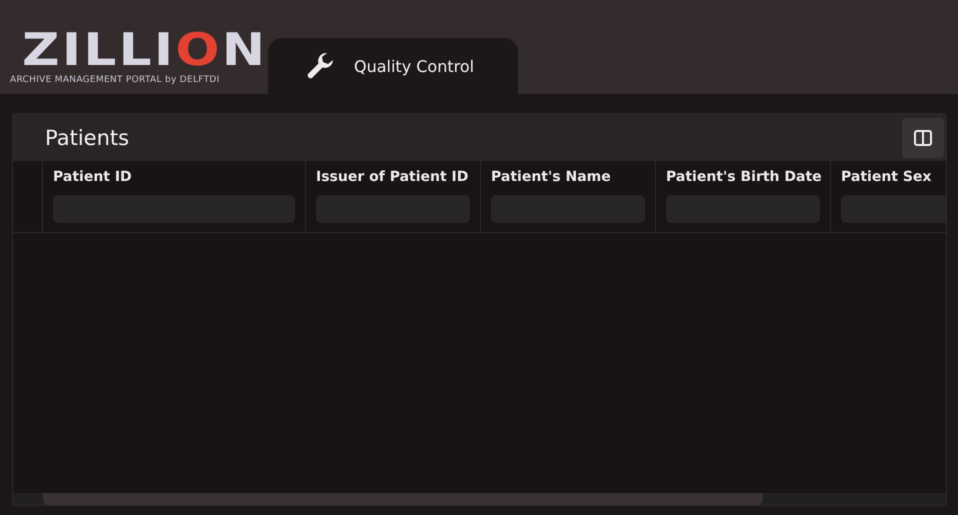 The width and height of the screenshot is (958, 515). I want to click on tab: Quality Control, so click(393, 66).